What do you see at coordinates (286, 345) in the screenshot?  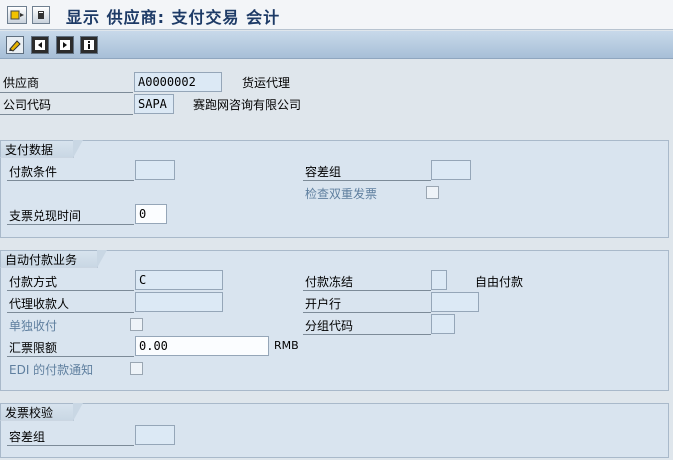 I see `bill-limit-currency: RMB` at bounding box center [286, 345].